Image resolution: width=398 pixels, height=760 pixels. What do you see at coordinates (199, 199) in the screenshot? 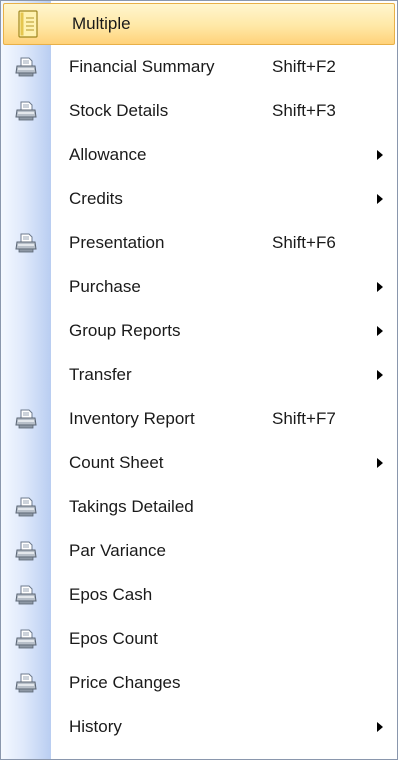
I see `menu-item-credits: Credits` at bounding box center [199, 199].